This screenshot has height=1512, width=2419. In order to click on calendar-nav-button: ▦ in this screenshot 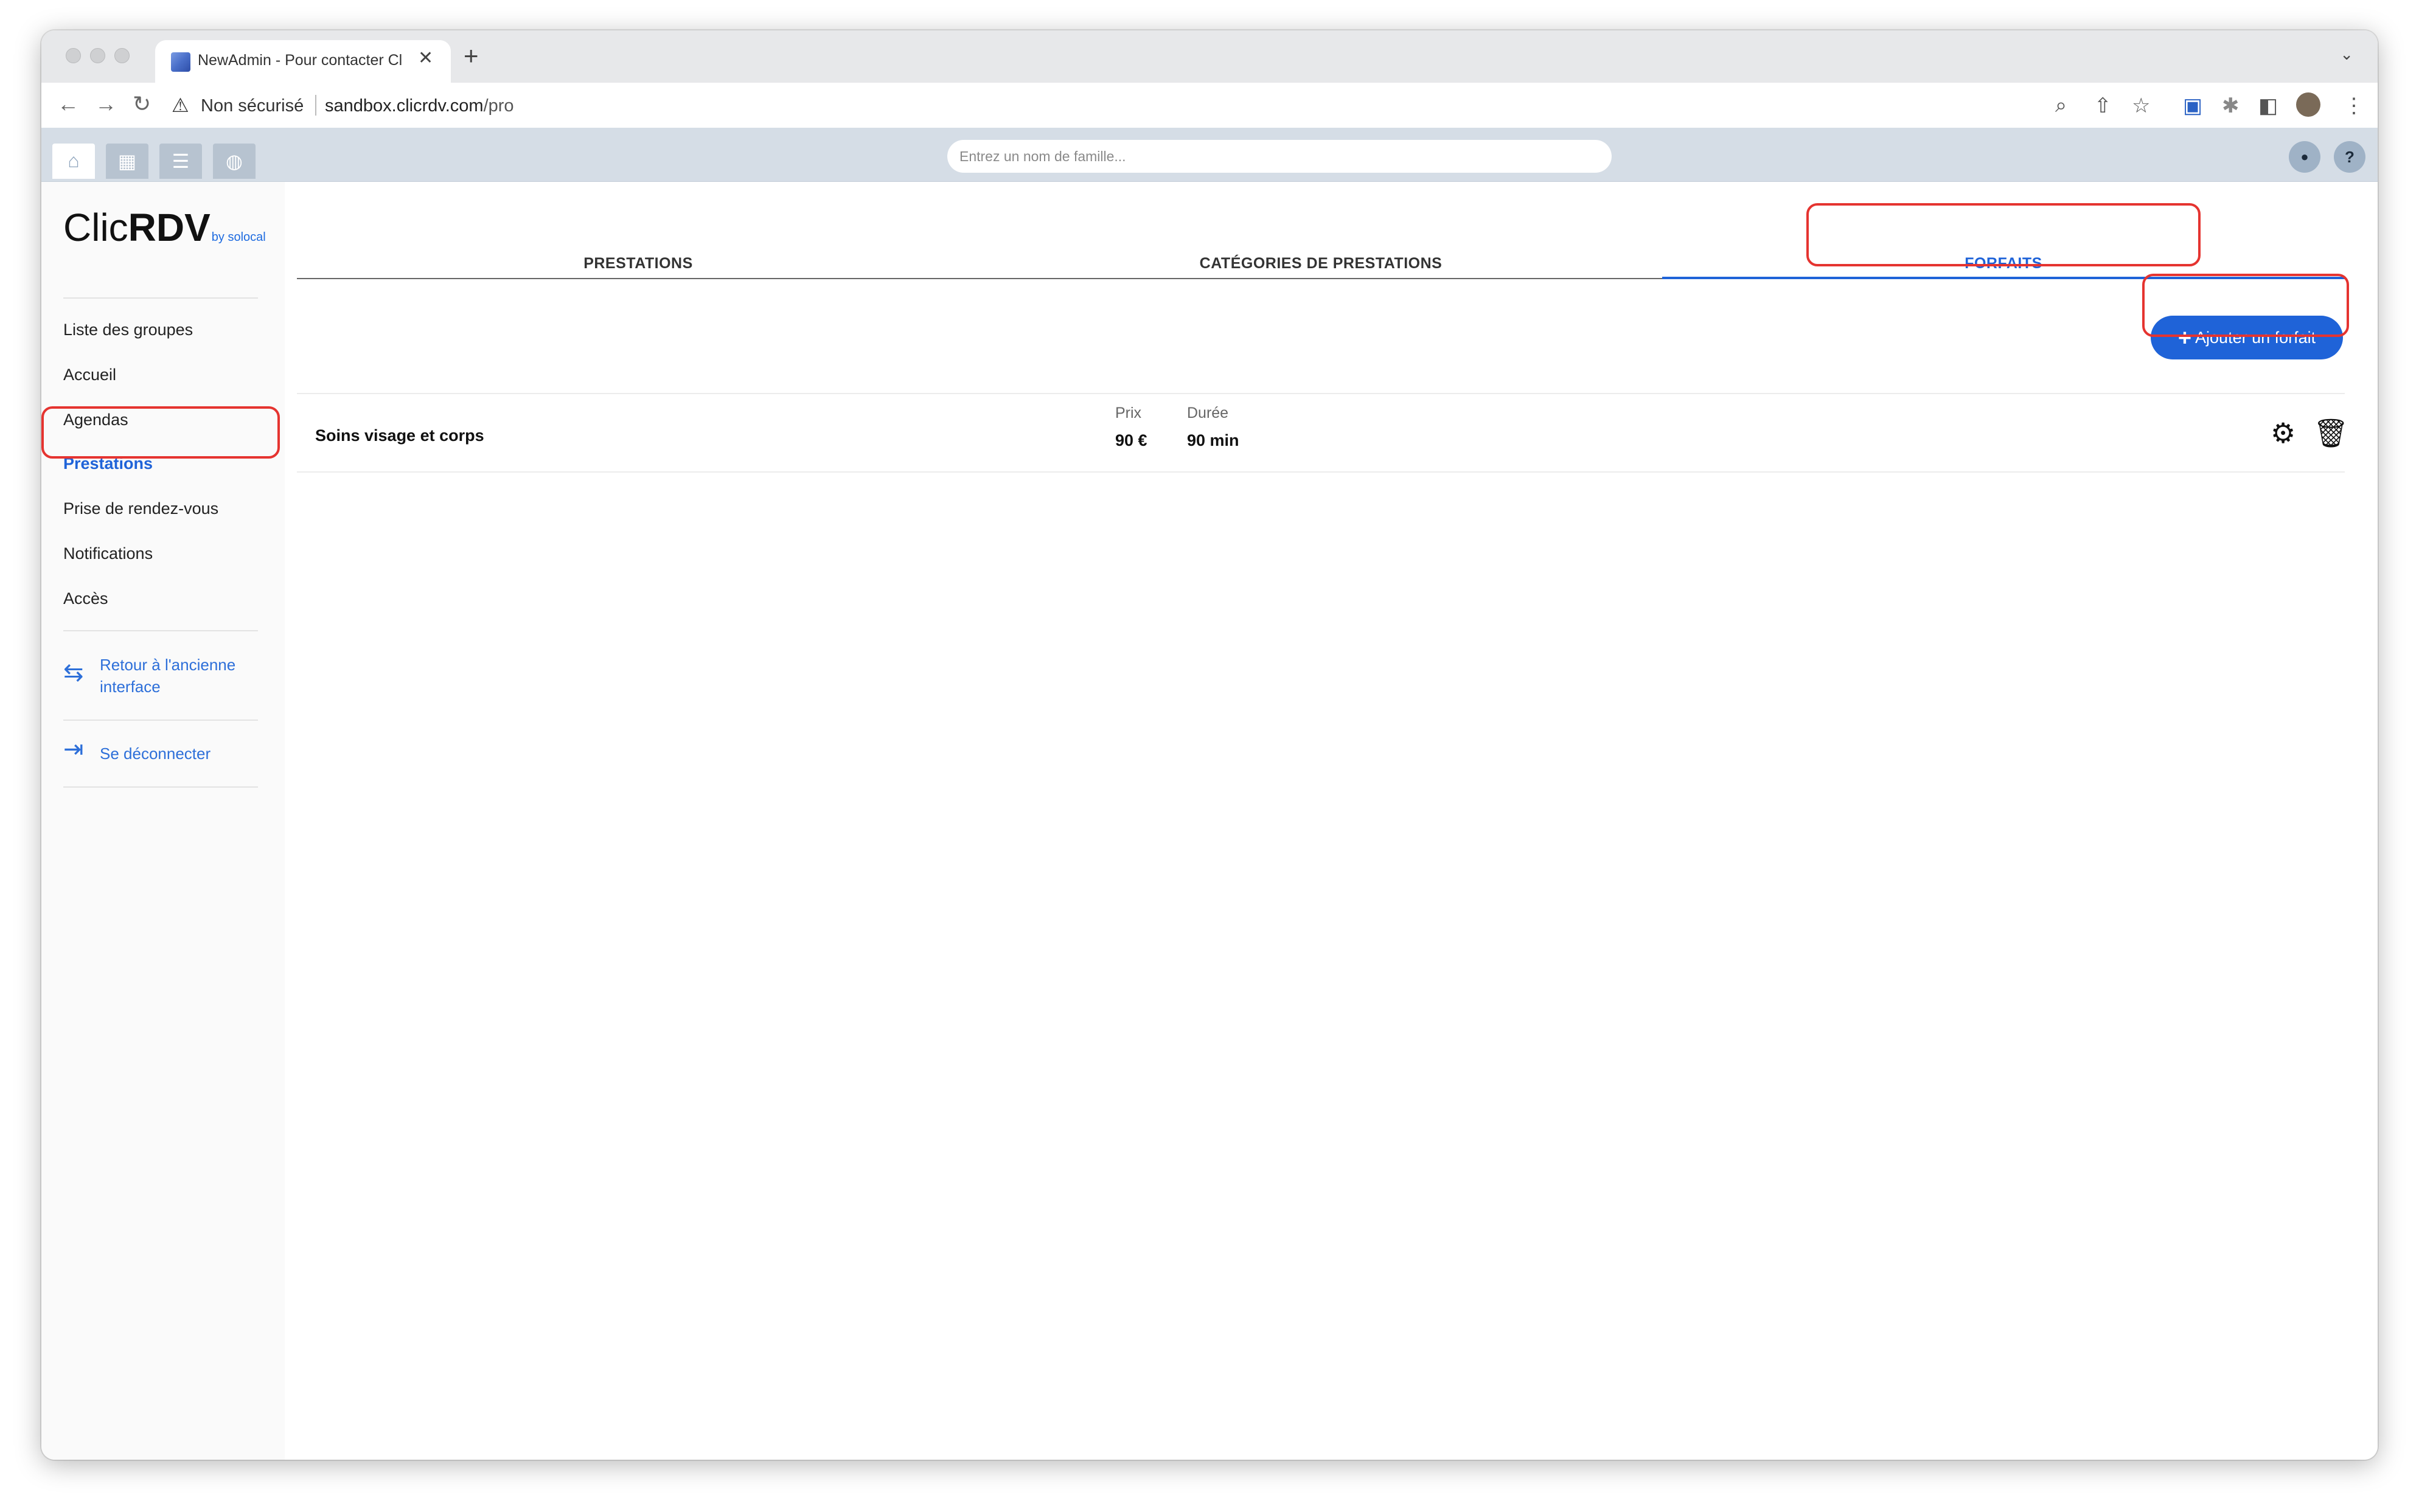, I will do `click(127, 161)`.